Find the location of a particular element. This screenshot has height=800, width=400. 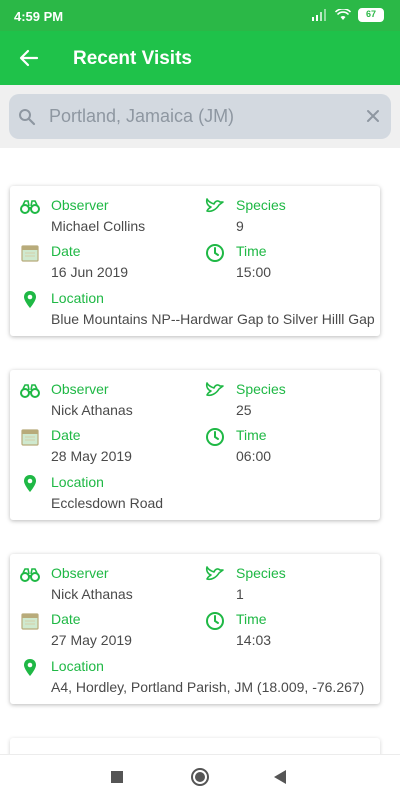

status-icons: 67 is located at coordinates (348, 15).